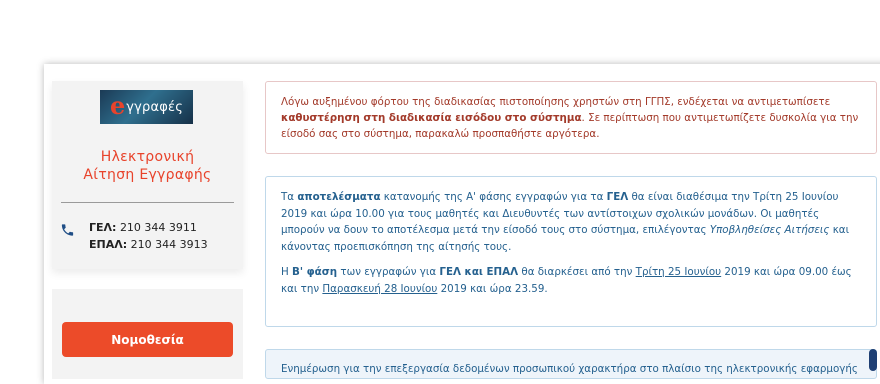  I want to click on phone-gel-label: ΓΕΛ:, so click(103, 227).